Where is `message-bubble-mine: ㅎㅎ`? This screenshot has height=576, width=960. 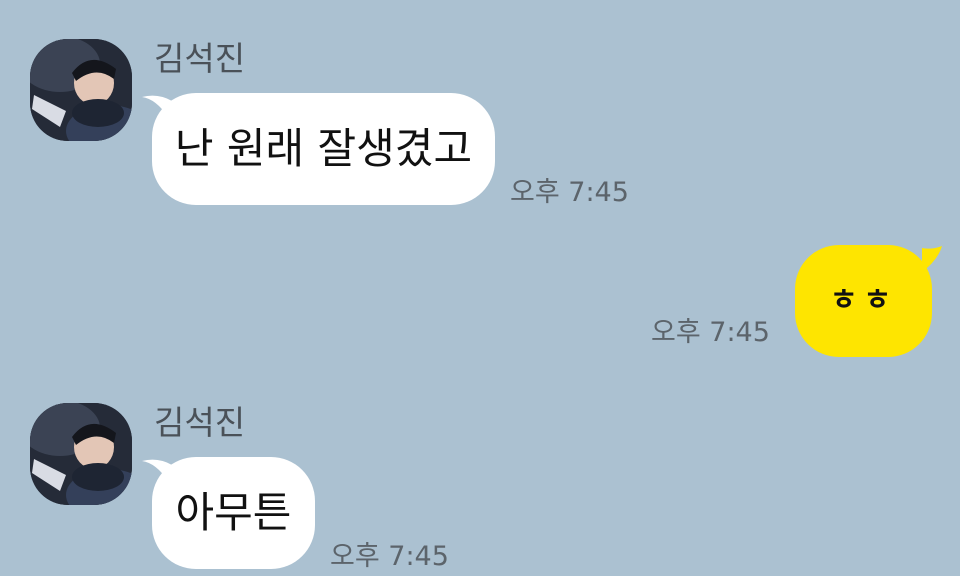 message-bubble-mine: ㅎㅎ is located at coordinates (863, 301).